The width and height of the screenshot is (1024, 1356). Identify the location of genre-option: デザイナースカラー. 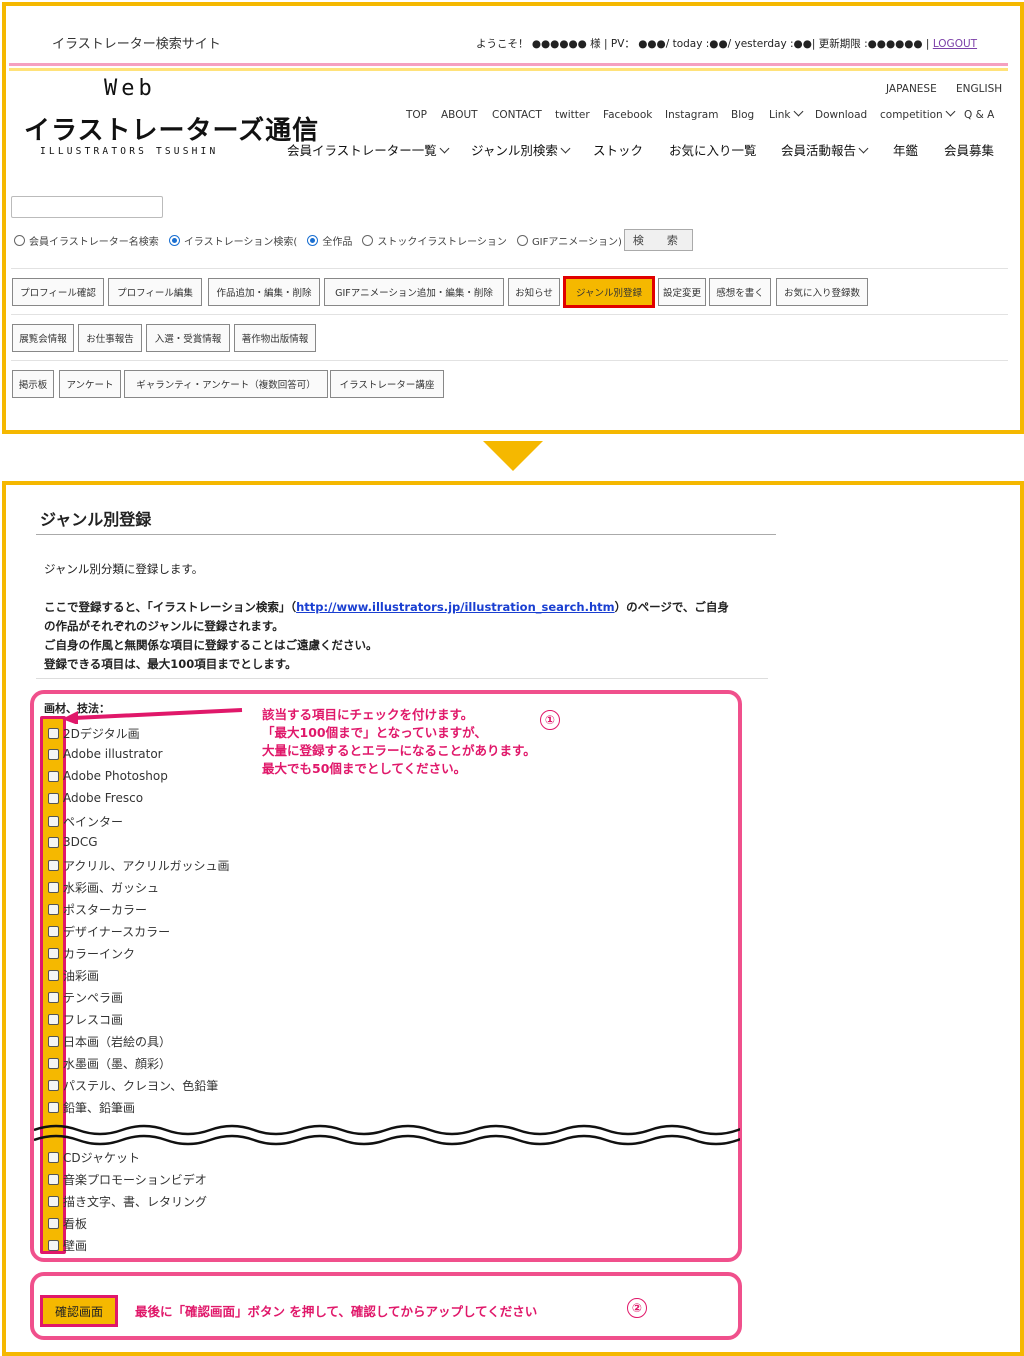
(109, 931).